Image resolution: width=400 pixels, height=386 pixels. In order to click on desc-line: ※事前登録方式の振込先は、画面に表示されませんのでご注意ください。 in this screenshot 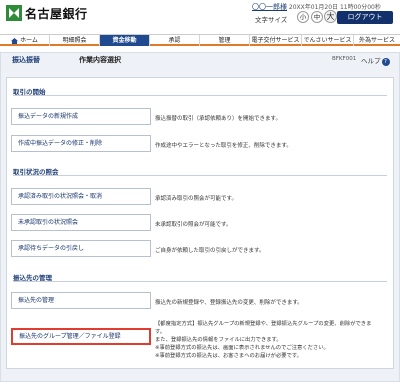, I will do `click(242, 348)`.